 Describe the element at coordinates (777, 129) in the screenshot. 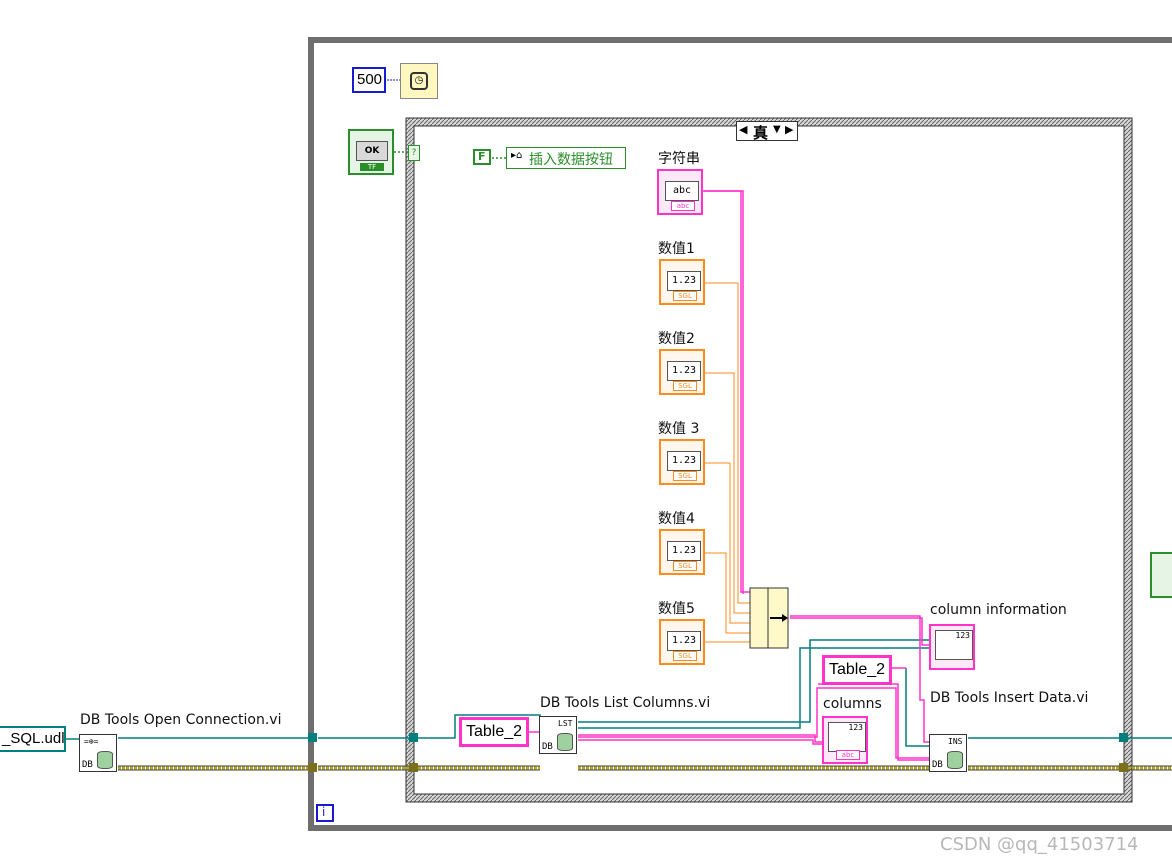

I see `case-dropdown-icon: ▼` at that location.